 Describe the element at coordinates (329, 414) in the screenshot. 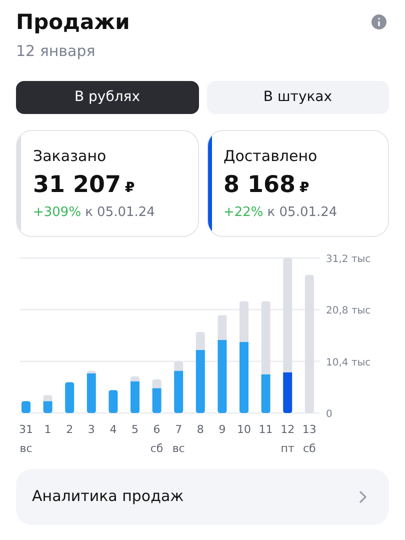

I see `axis-label: 0` at that location.